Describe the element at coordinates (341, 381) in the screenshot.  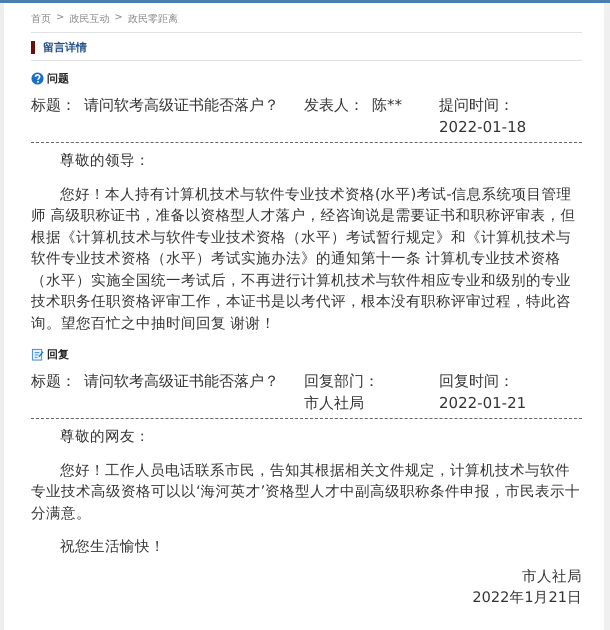
I see `field-label: 回复部门：` at that location.